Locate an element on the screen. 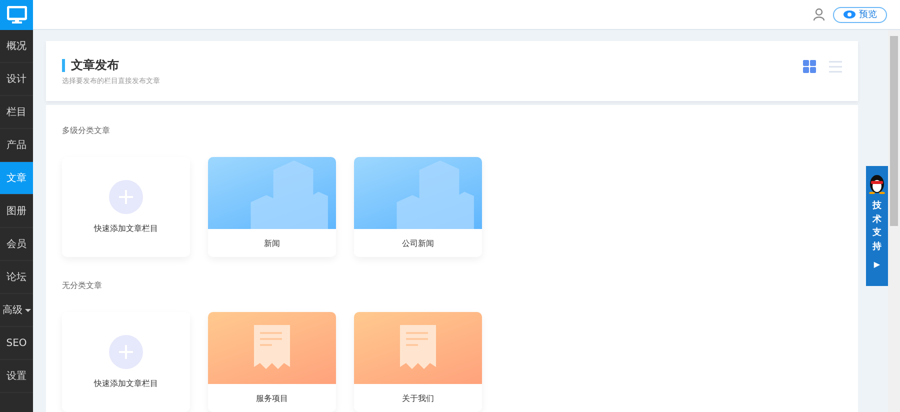 The width and height of the screenshot is (900, 412). scrollbar is located at coordinates (894, 221).